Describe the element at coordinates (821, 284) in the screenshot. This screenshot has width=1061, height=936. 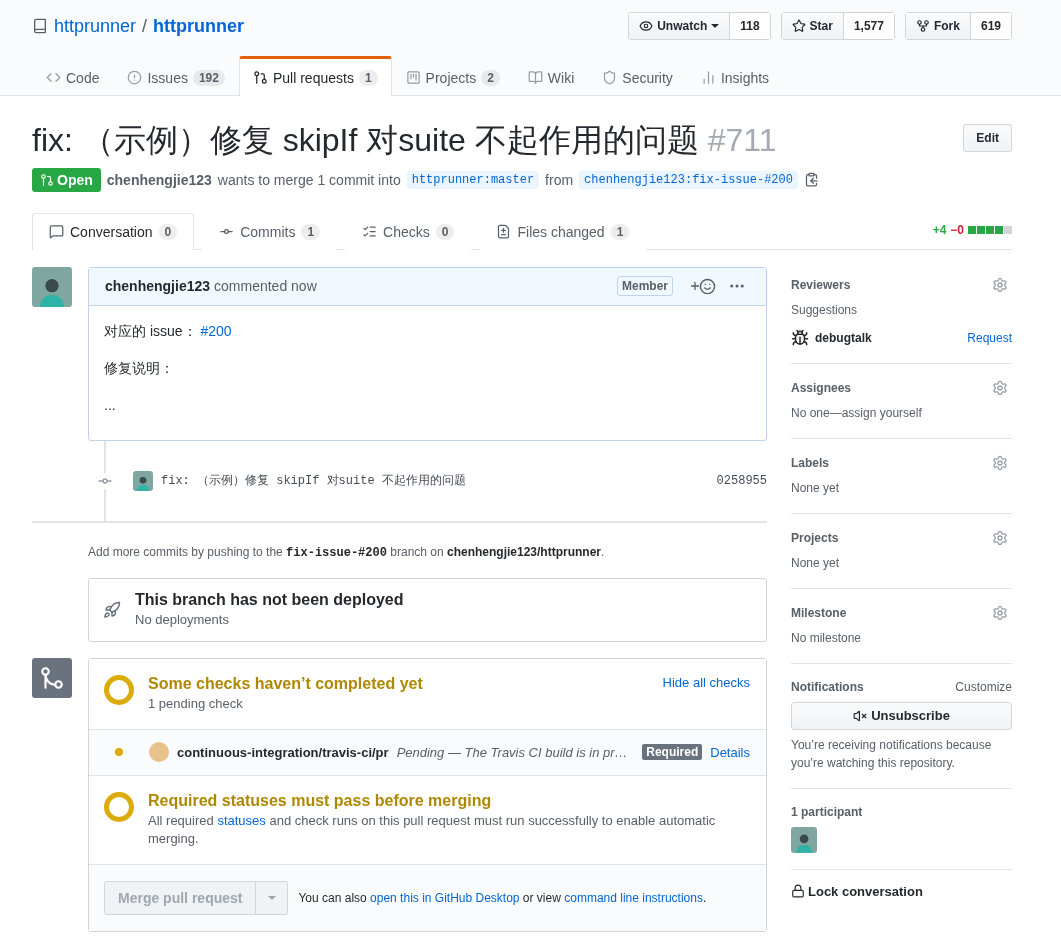
I see `sidebar-heading: Reviewers` at that location.